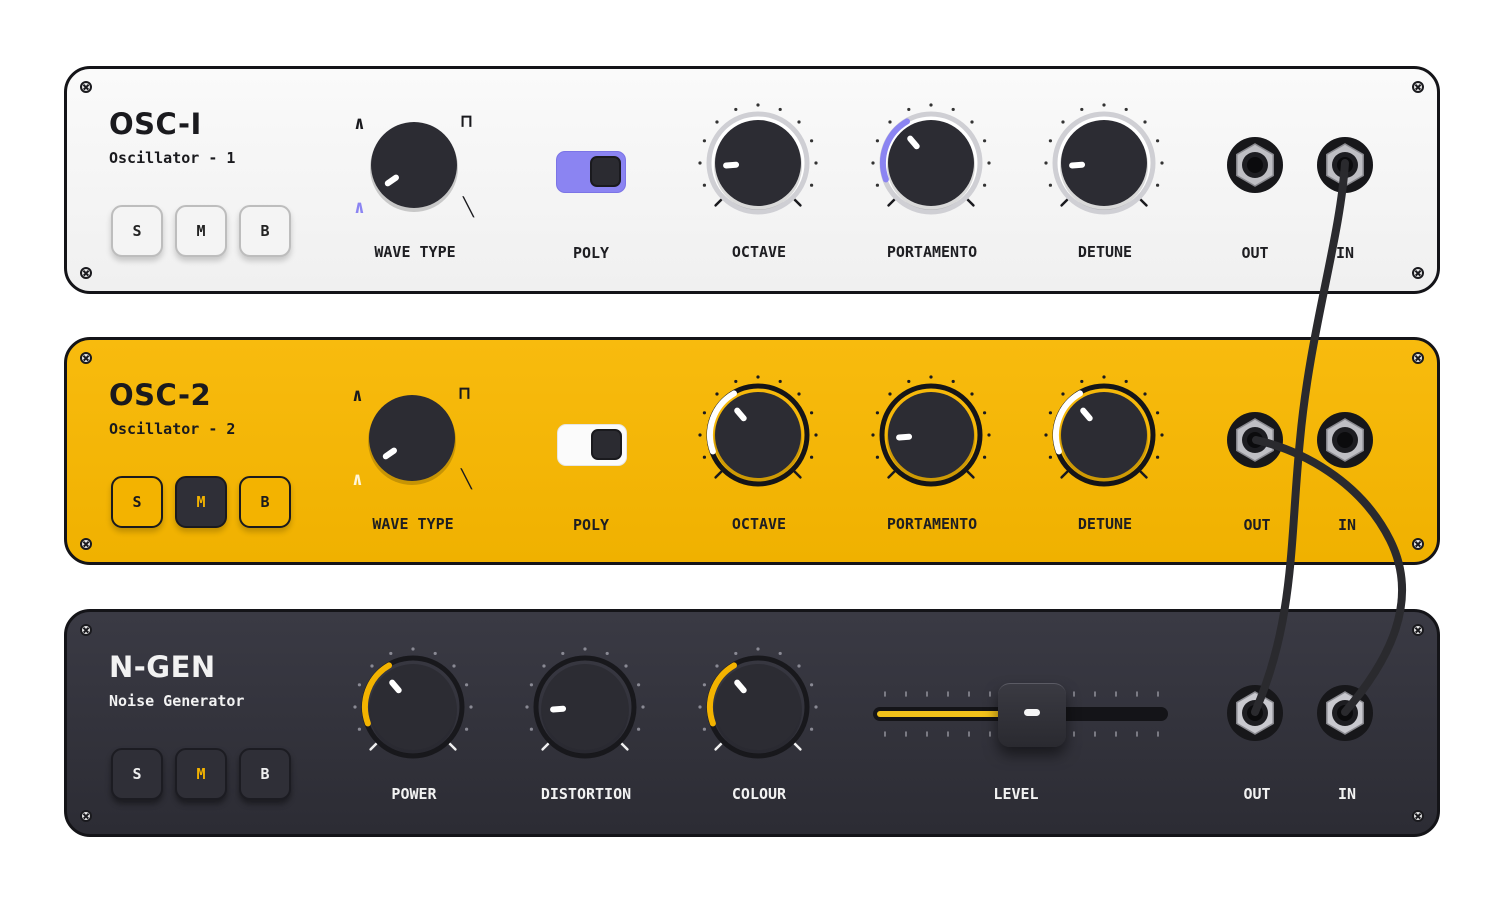 Image resolution: width=1499 pixels, height=919 pixels. I want to click on colour-knob, so click(758, 707).